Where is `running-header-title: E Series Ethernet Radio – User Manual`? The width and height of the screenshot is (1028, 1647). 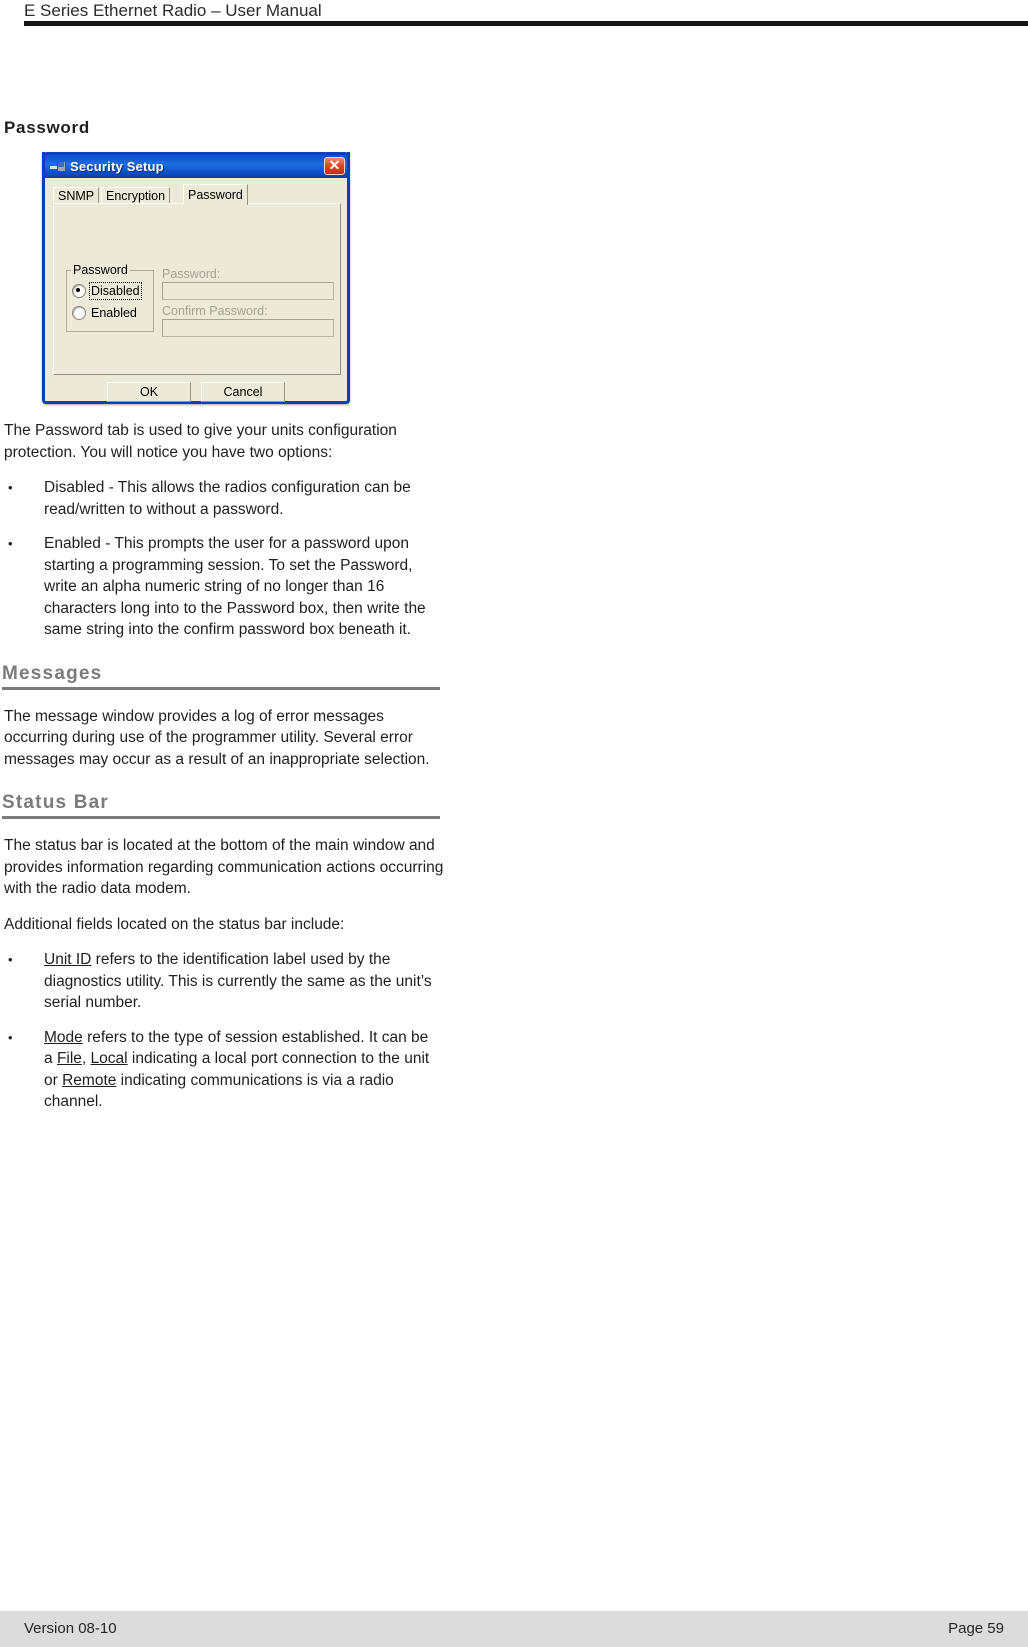
running-header-title: E Series Ethernet Radio – User Manual is located at coordinates (173, 10).